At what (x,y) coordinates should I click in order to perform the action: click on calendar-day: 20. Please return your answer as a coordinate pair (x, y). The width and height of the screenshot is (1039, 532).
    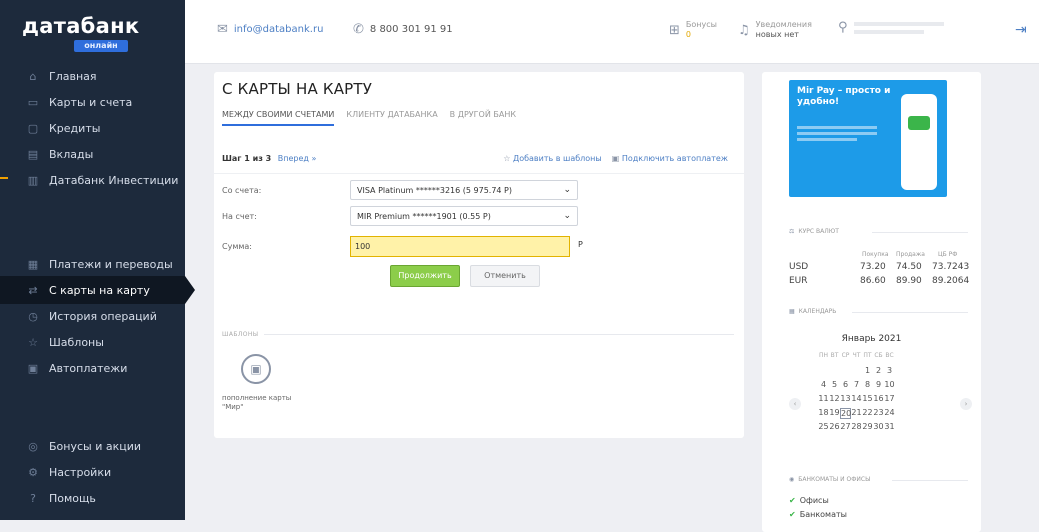
    Looking at the image, I should click on (845, 413).